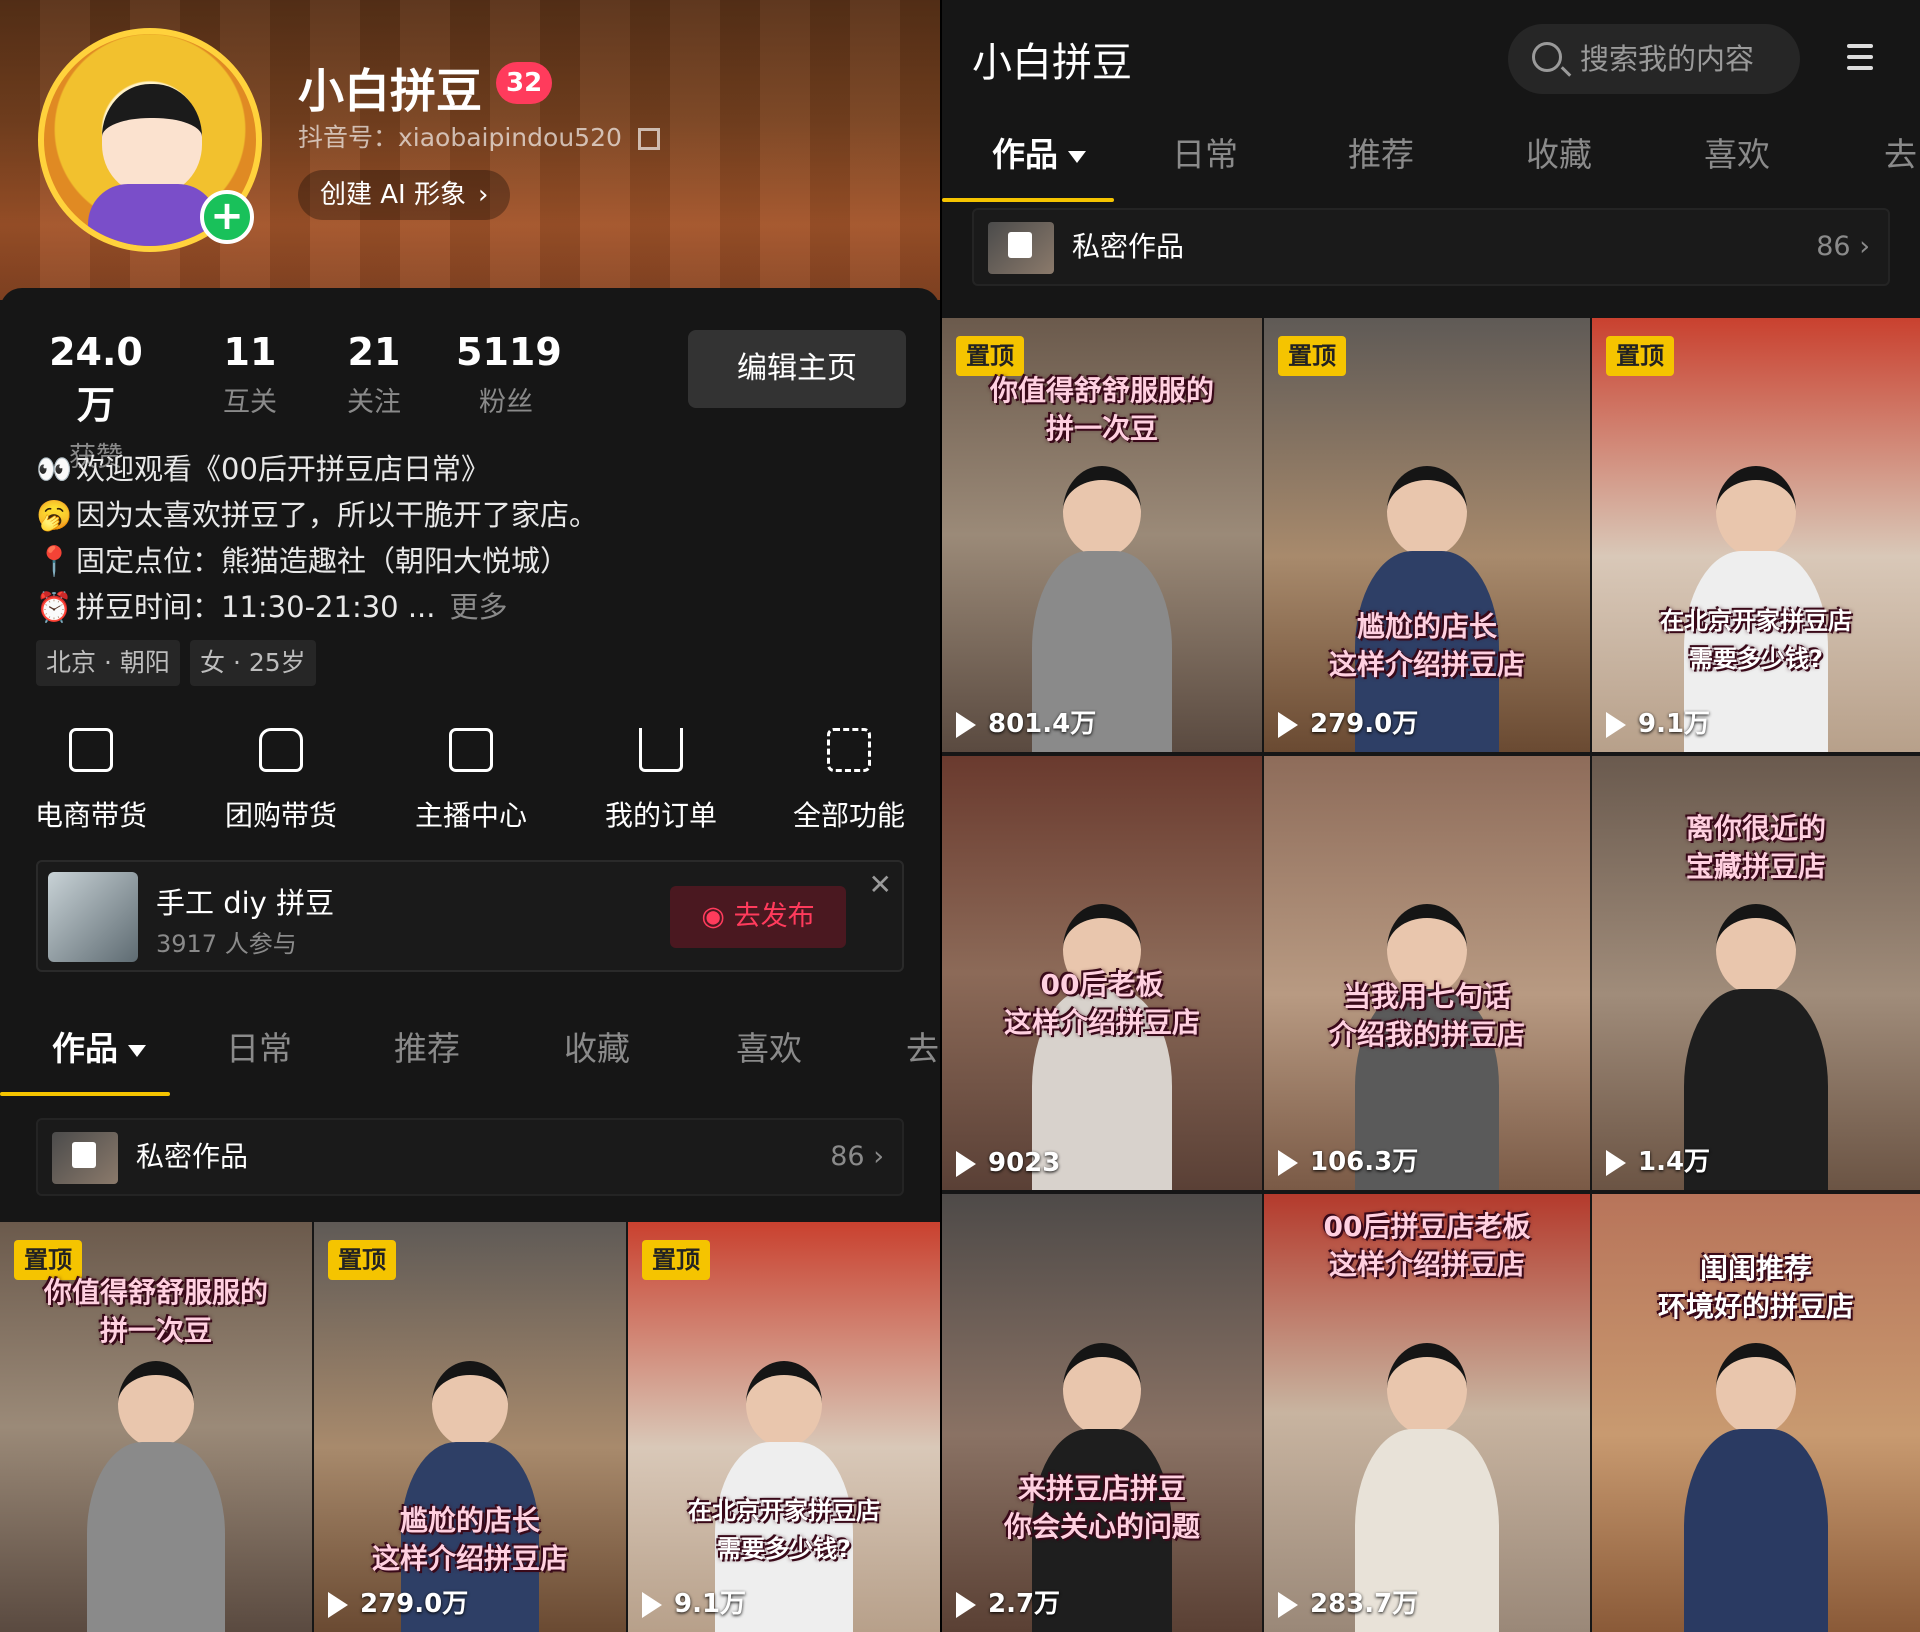 This screenshot has height=1632, width=1920. Describe the element at coordinates (93, 917) in the screenshot. I see `promo-thumbnail` at that location.